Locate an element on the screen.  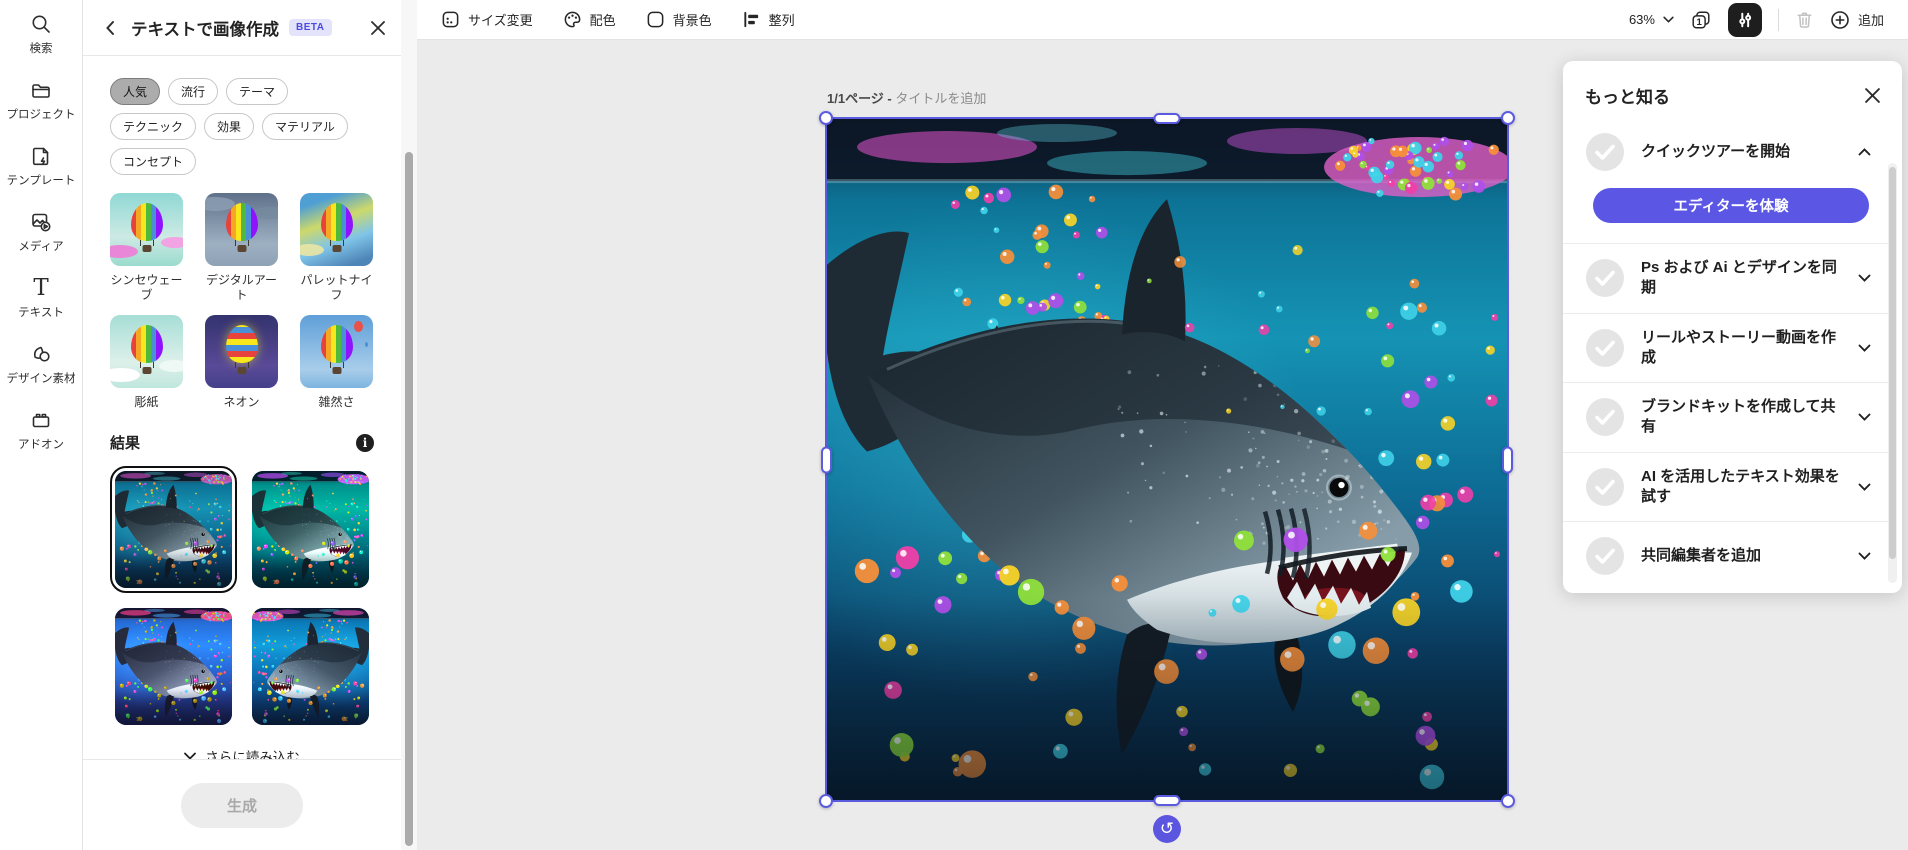
info-icon: i is located at coordinates (365, 442).